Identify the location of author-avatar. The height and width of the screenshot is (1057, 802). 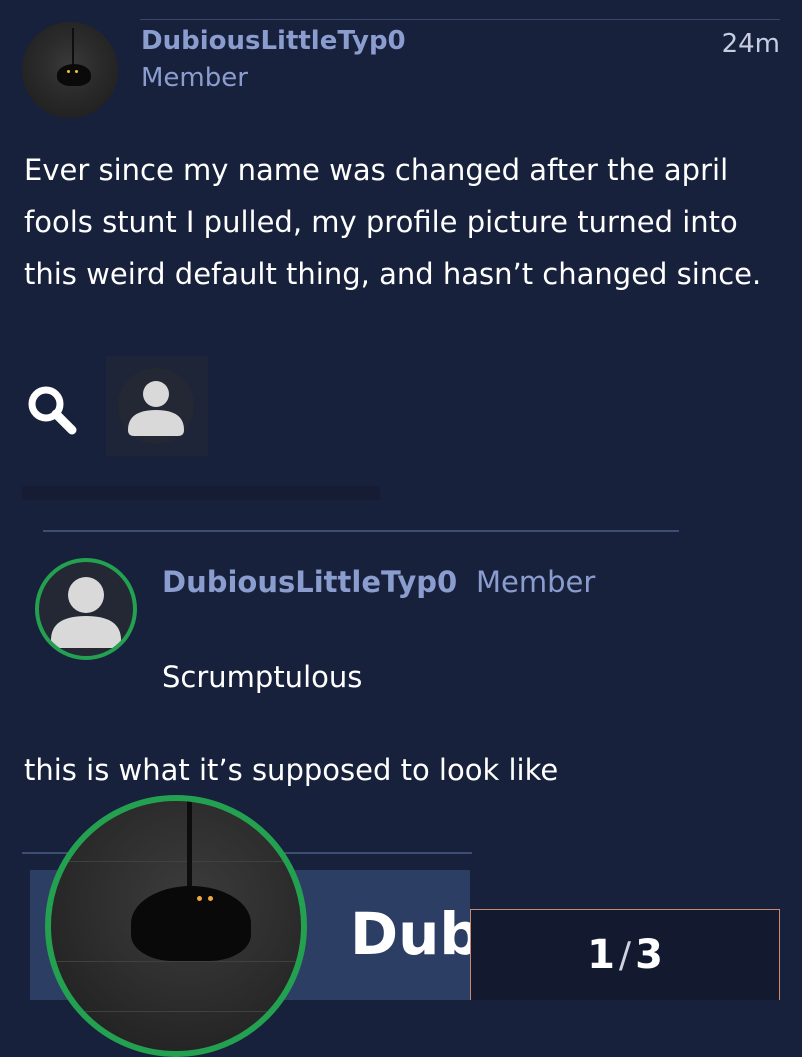
(70, 70).